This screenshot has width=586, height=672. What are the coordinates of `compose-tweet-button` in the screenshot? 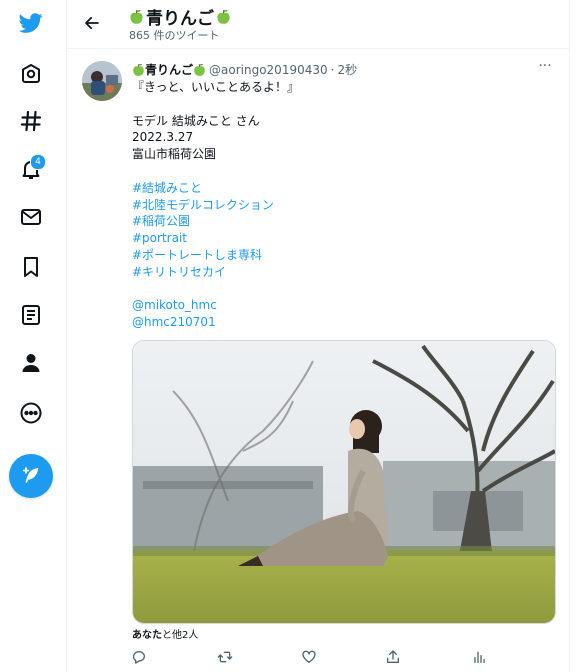 It's located at (31, 476).